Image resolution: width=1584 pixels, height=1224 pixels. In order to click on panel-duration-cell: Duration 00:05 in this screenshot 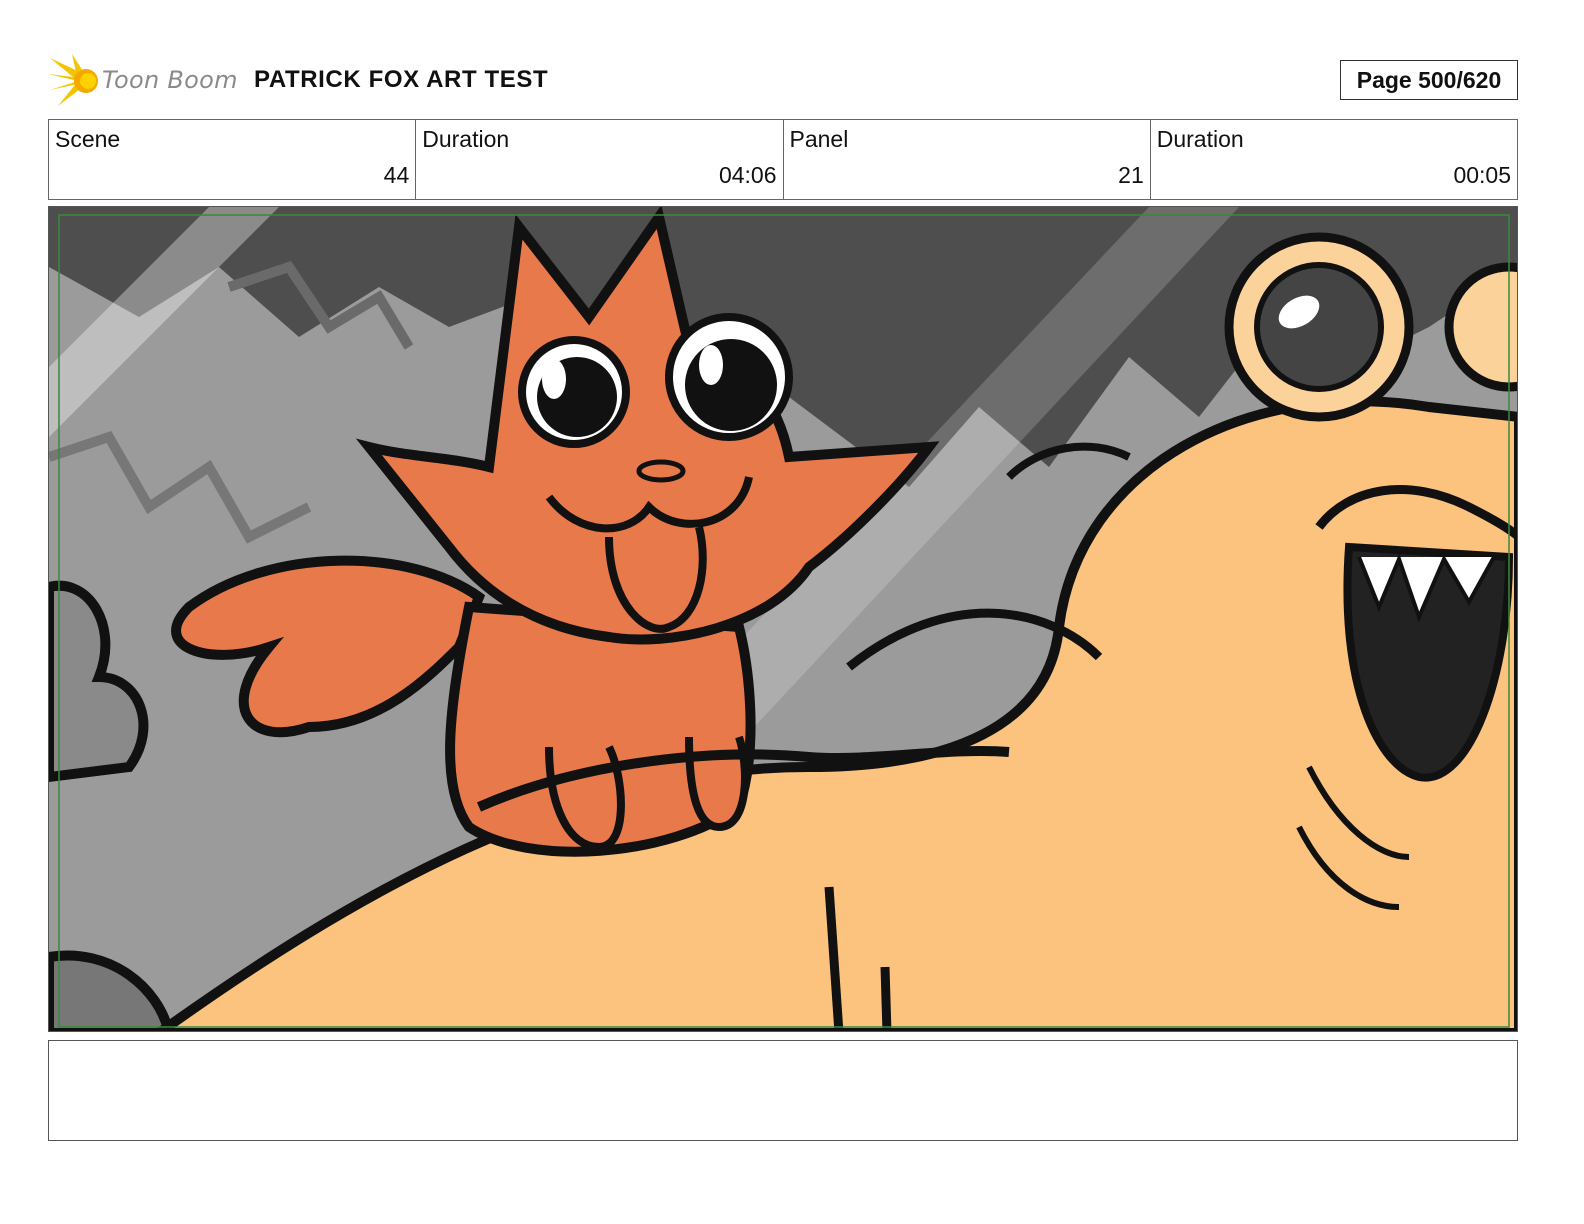, I will do `click(1334, 159)`.